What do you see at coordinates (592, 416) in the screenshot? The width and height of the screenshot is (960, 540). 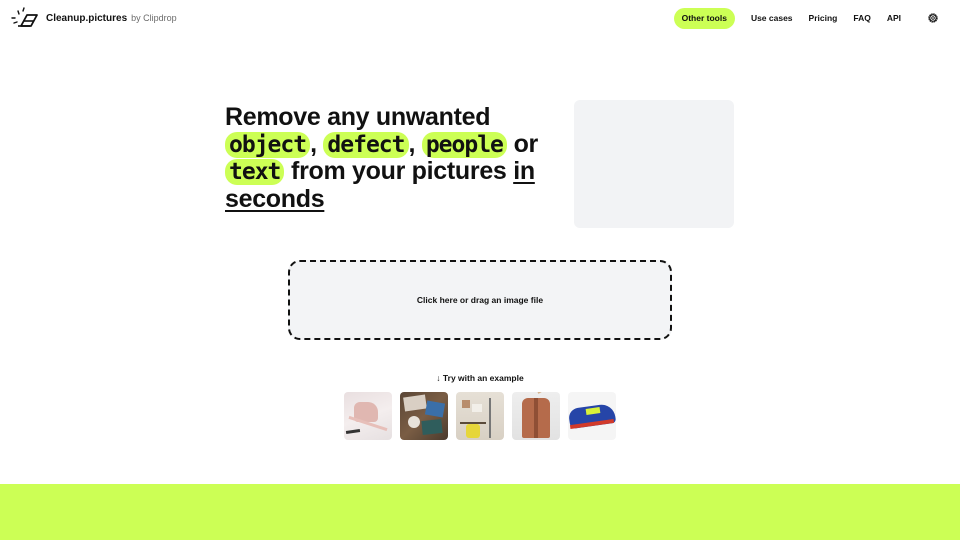 I see `example-thumb-sneaker` at bounding box center [592, 416].